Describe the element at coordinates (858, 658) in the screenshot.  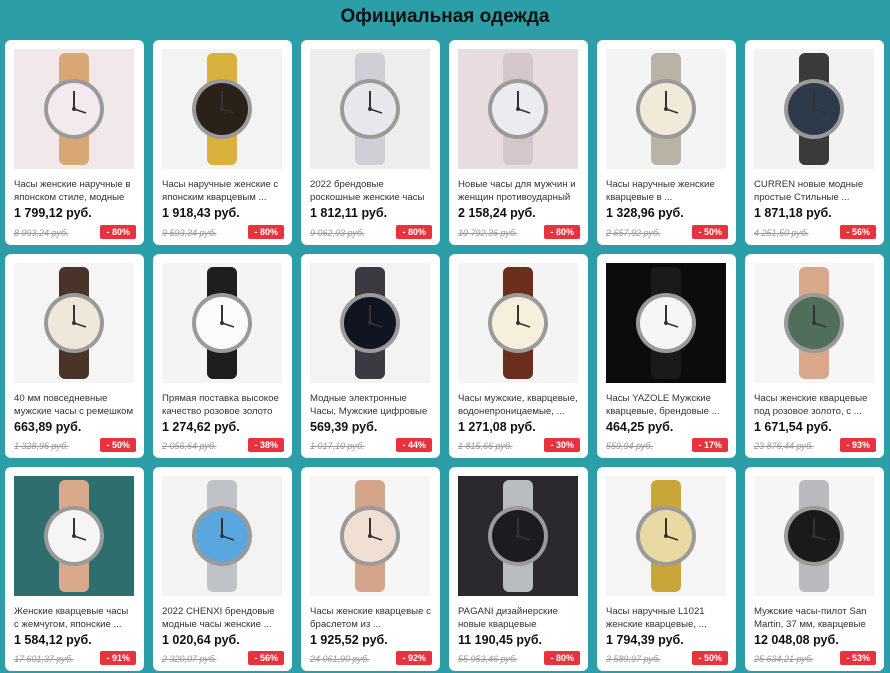
I see `discount-badge: - 53%` at that location.